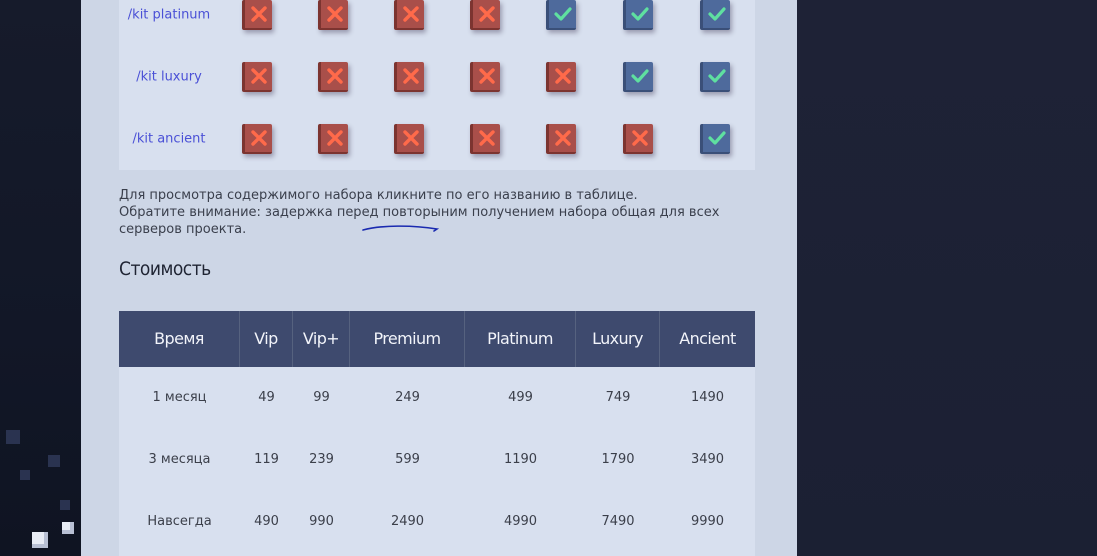 The image size is (1097, 556). What do you see at coordinates (169, 77) in the screenshot?
I see `kit-link: /kit luxury` at bounding box center [169, 77].